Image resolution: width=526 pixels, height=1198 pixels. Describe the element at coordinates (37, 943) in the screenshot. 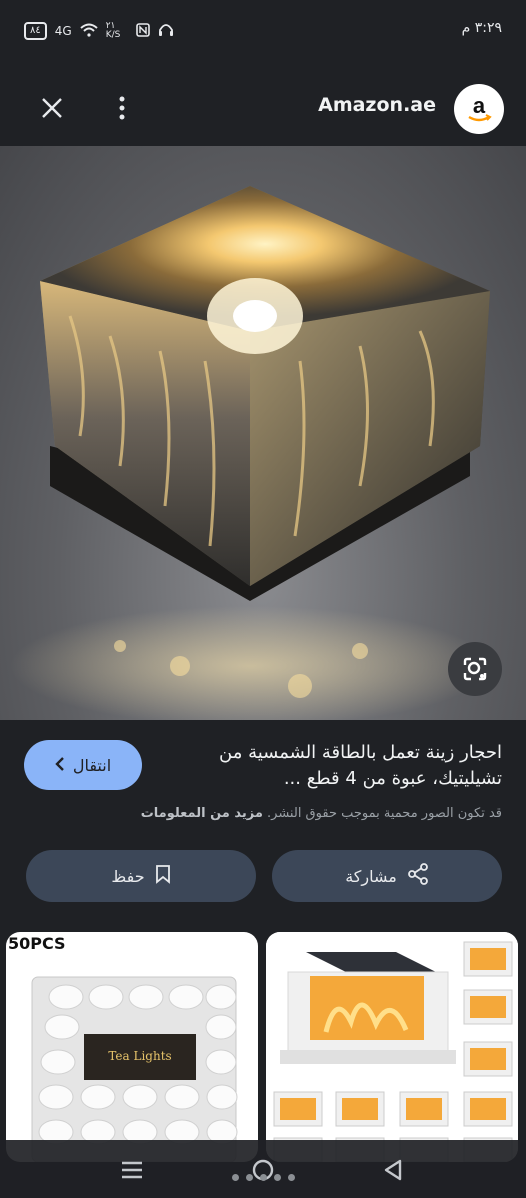

I see `thumb-caption: 50PCS` at that location.